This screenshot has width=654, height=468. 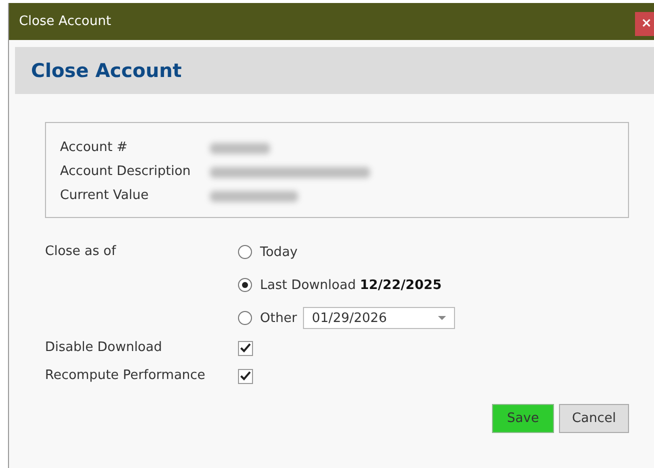 I want to click on option-label: Other, so click(x=278, y=318).